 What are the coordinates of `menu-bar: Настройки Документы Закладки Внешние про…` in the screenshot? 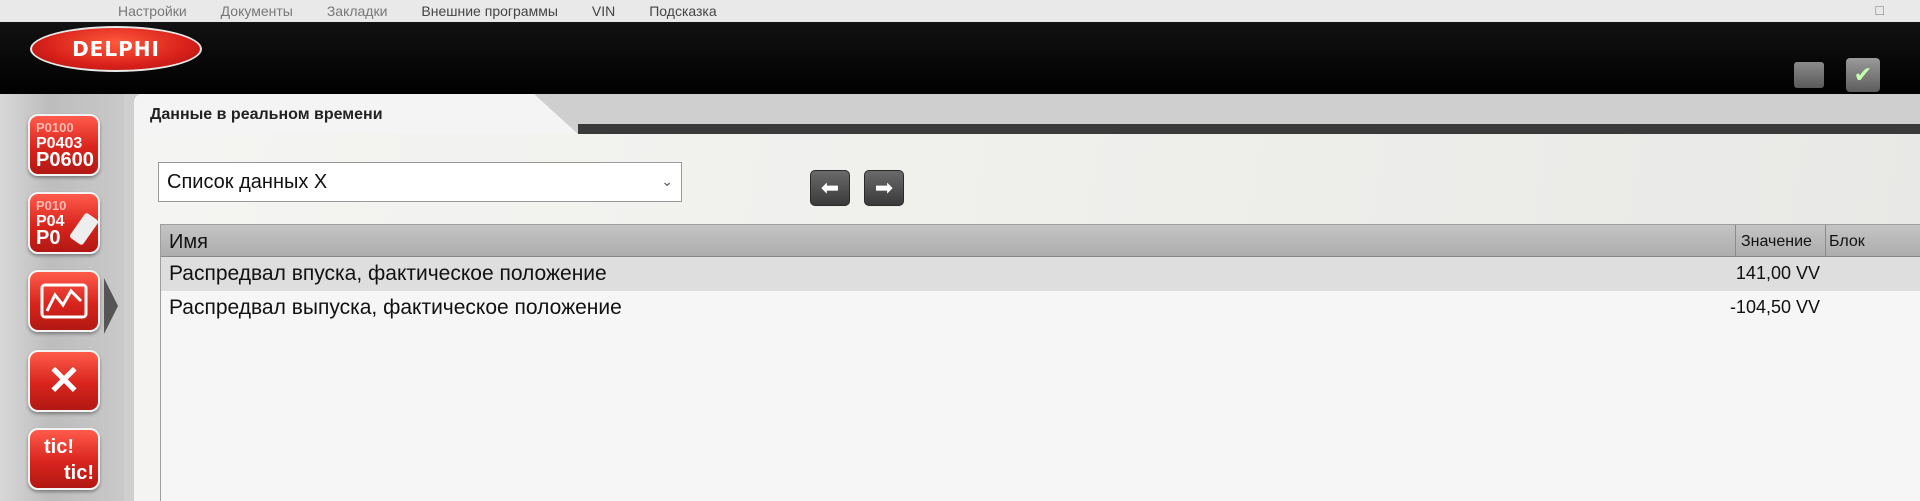 It's located at (960, 11).